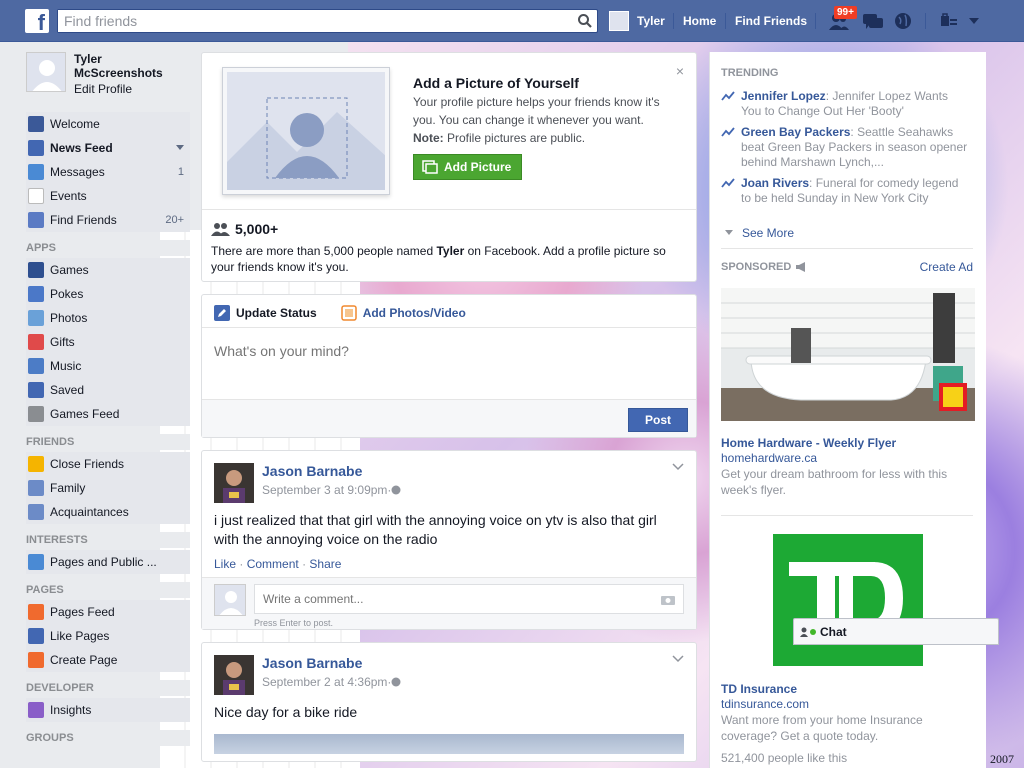 This screenshot has width=1024, height=768. What do you see at coordinates (36, 636) in the screenshot?
I see `sidebar-like-pages-icon` at bounding box center [36, 636].